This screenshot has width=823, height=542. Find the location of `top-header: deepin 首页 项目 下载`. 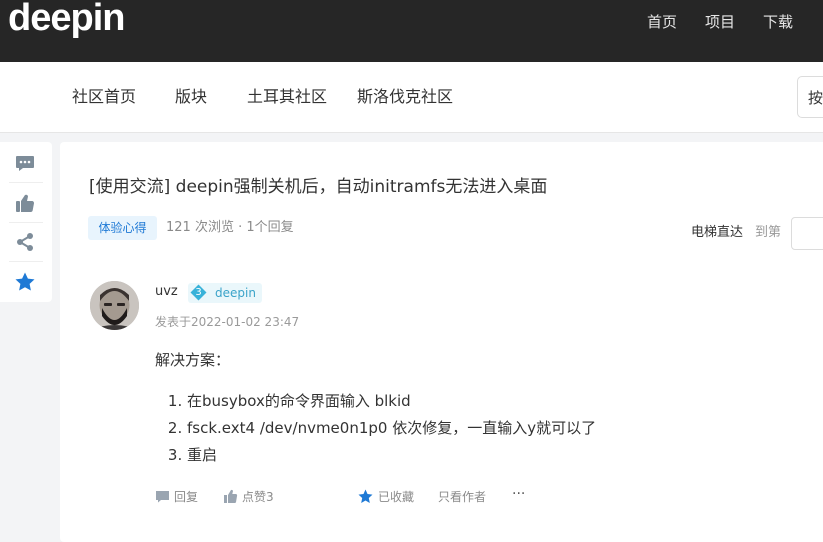

top-header: deepin 首页 项目 下载 is located at coordinates (411, 31).